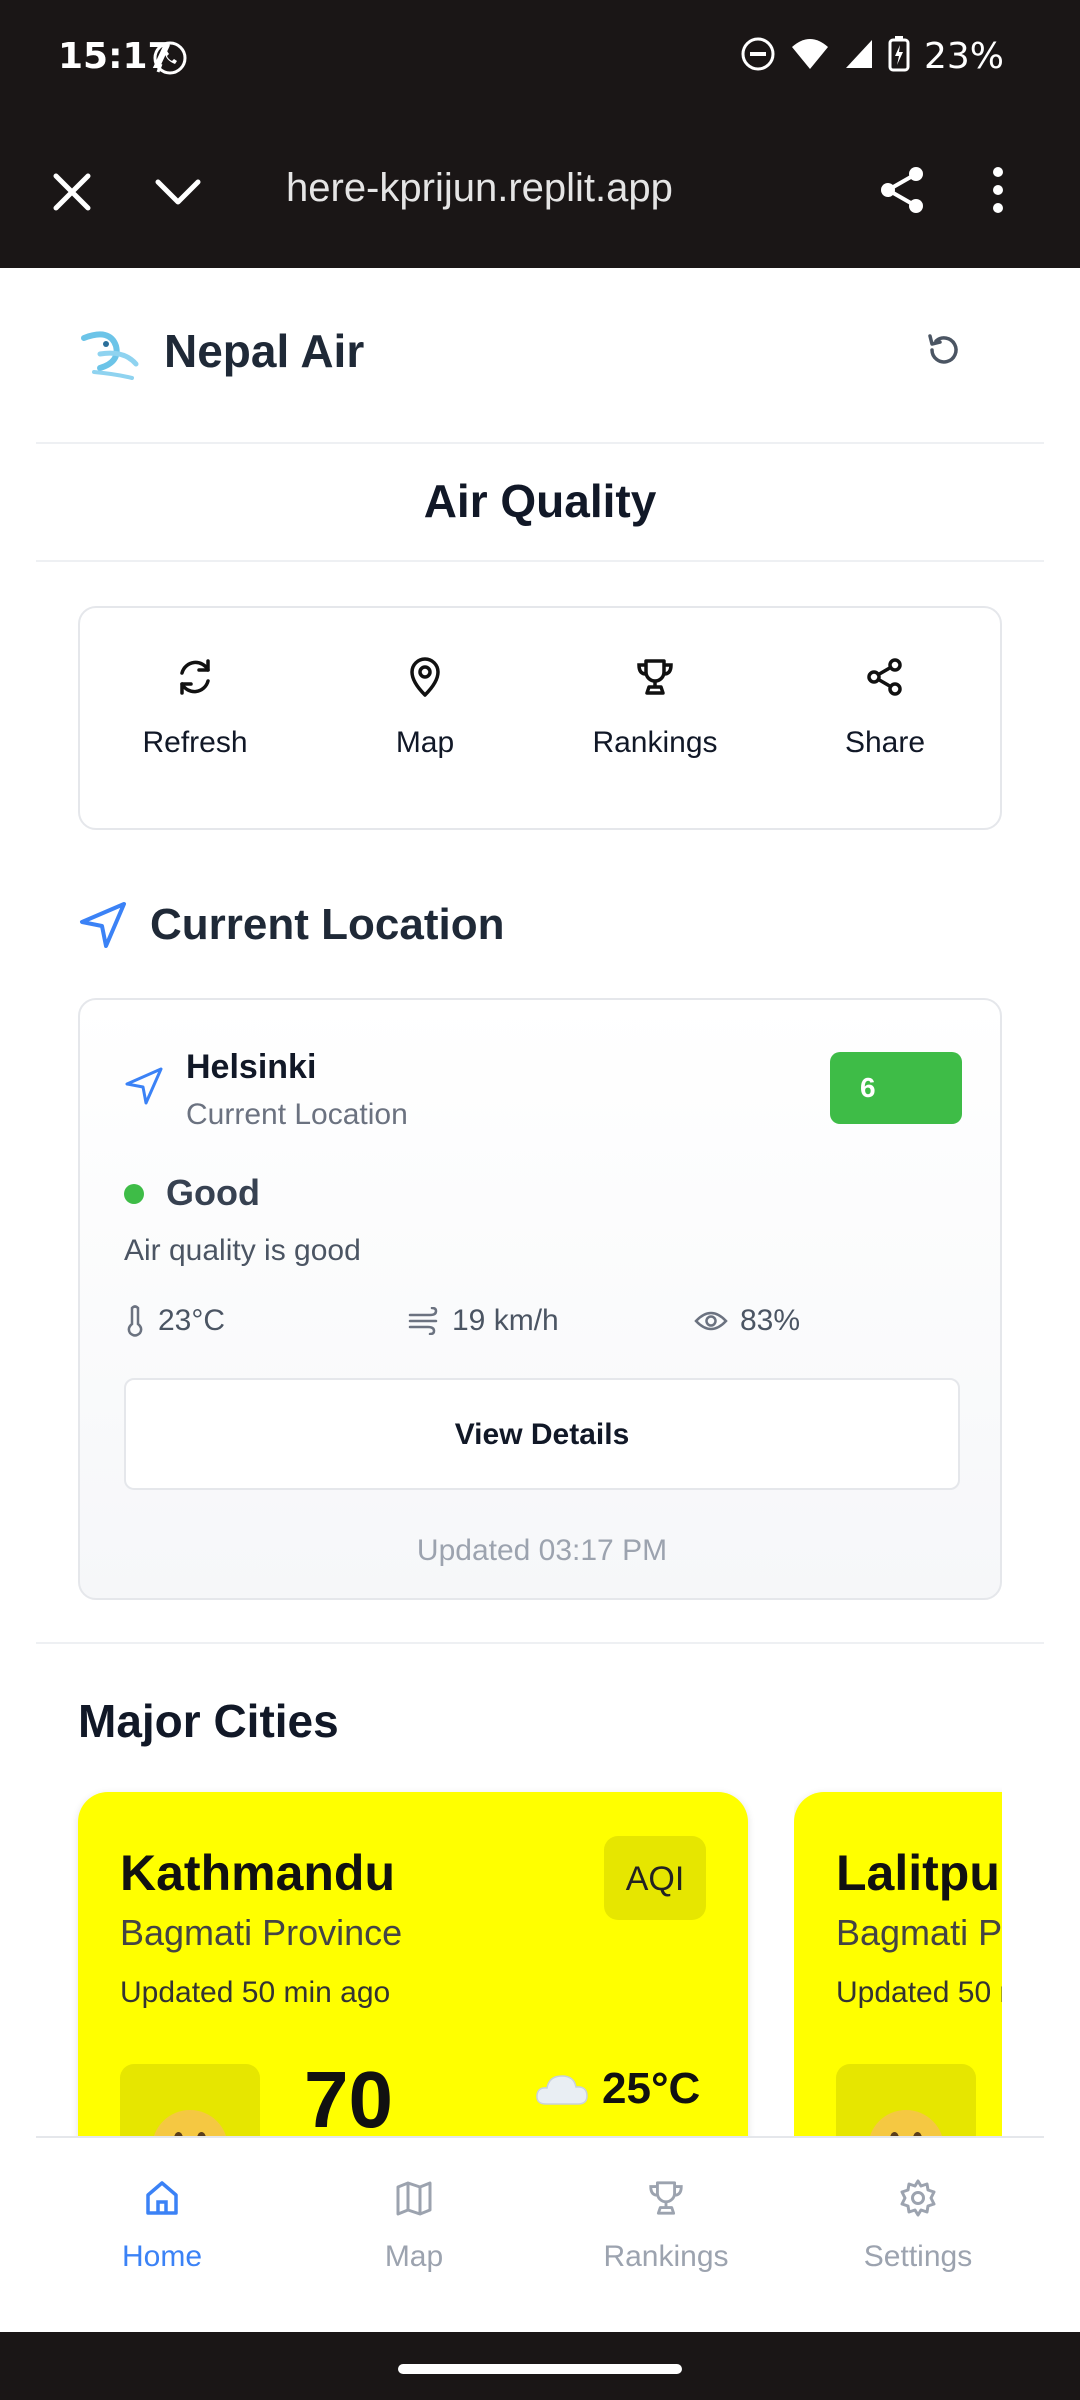 This screenshot has width=1080, height=2400. I want to click on humidity-value: 83%, so click(770, 1320).